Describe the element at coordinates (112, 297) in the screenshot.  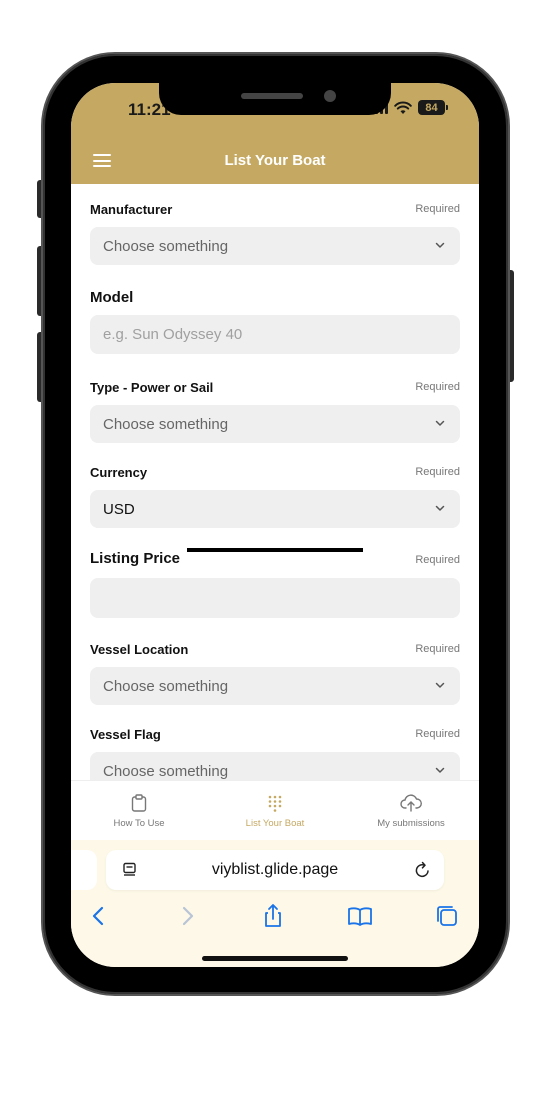
I see `model-label: Model` at that location.